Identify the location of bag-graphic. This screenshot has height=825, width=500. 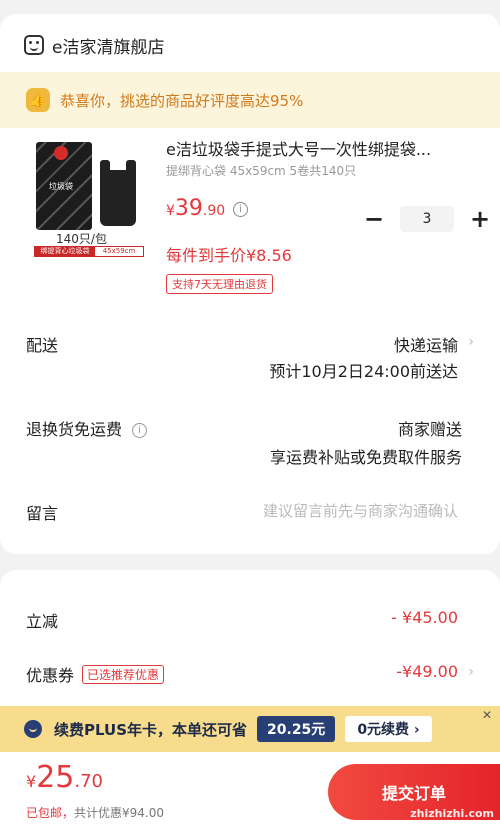
(118, 193).